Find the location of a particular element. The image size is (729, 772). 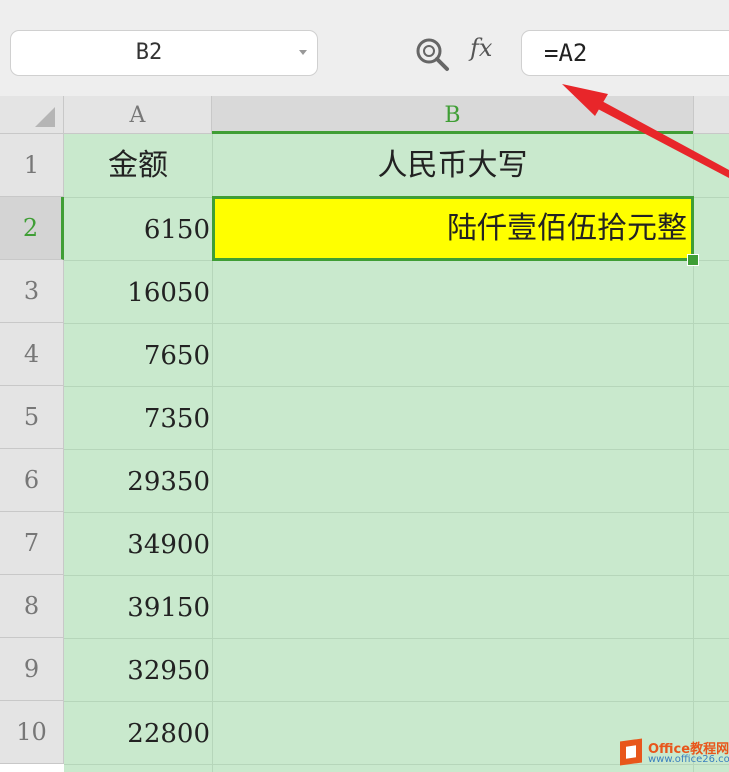

cell-a2: 6150 is located at coordinates (137, 228).